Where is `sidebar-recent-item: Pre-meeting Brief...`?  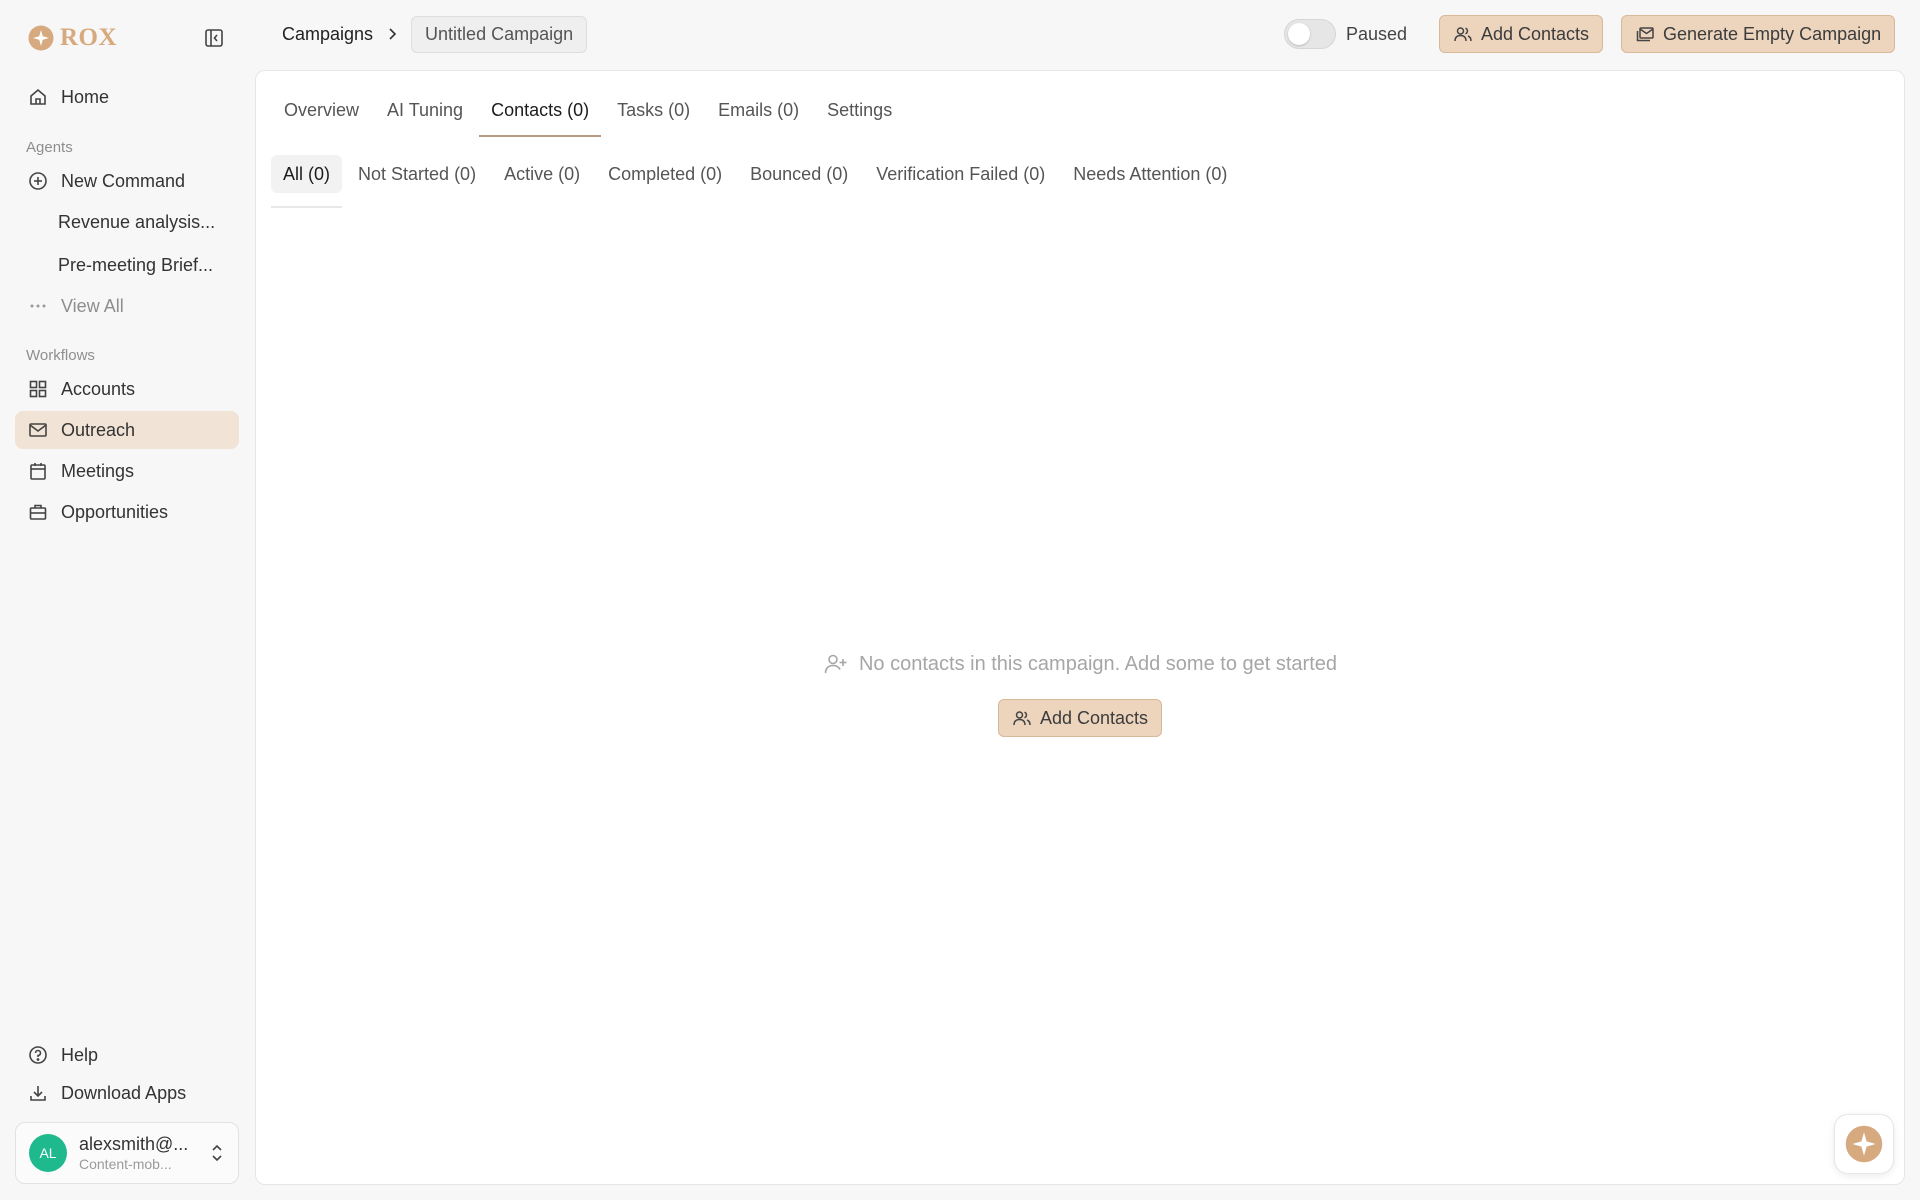 sidebar-recent-item: Pre-meeting Brief... is located at coordinates (127, 265).